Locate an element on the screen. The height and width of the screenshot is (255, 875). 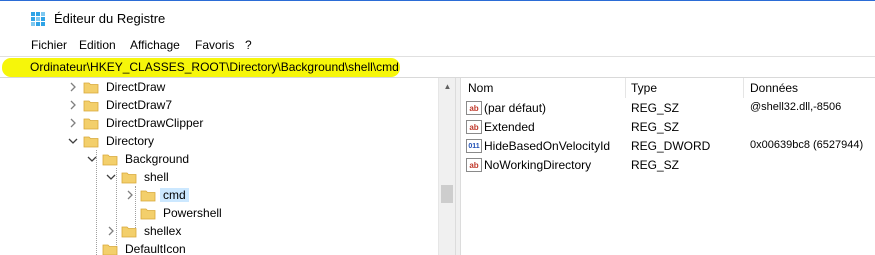
tree-node-label: Background is located at coordinates (157, 159).